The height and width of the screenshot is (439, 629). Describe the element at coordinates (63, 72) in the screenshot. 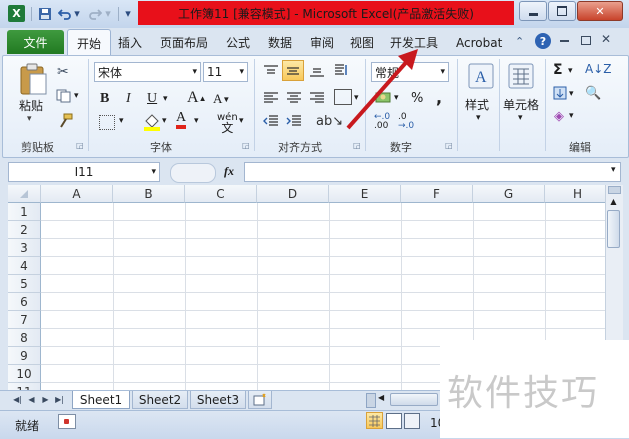

I see `cut-icon: ✂` at that location.